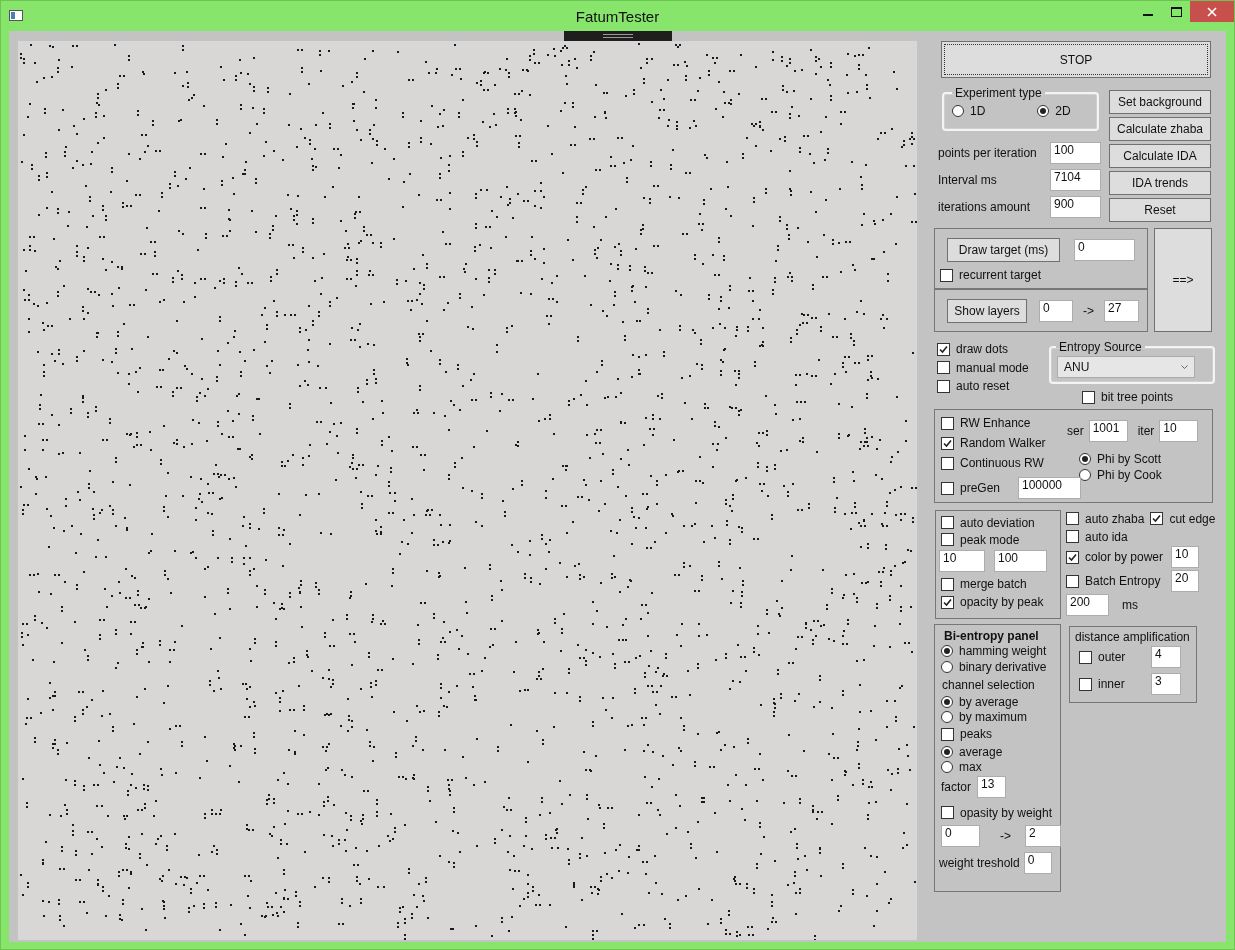 Image resolution: width=1235 pixels, height=950 pixels. What do you see at coordinates (1166, 657) in the screenshot?
I see `input-field: 4` at bounding box center [1166, 657].